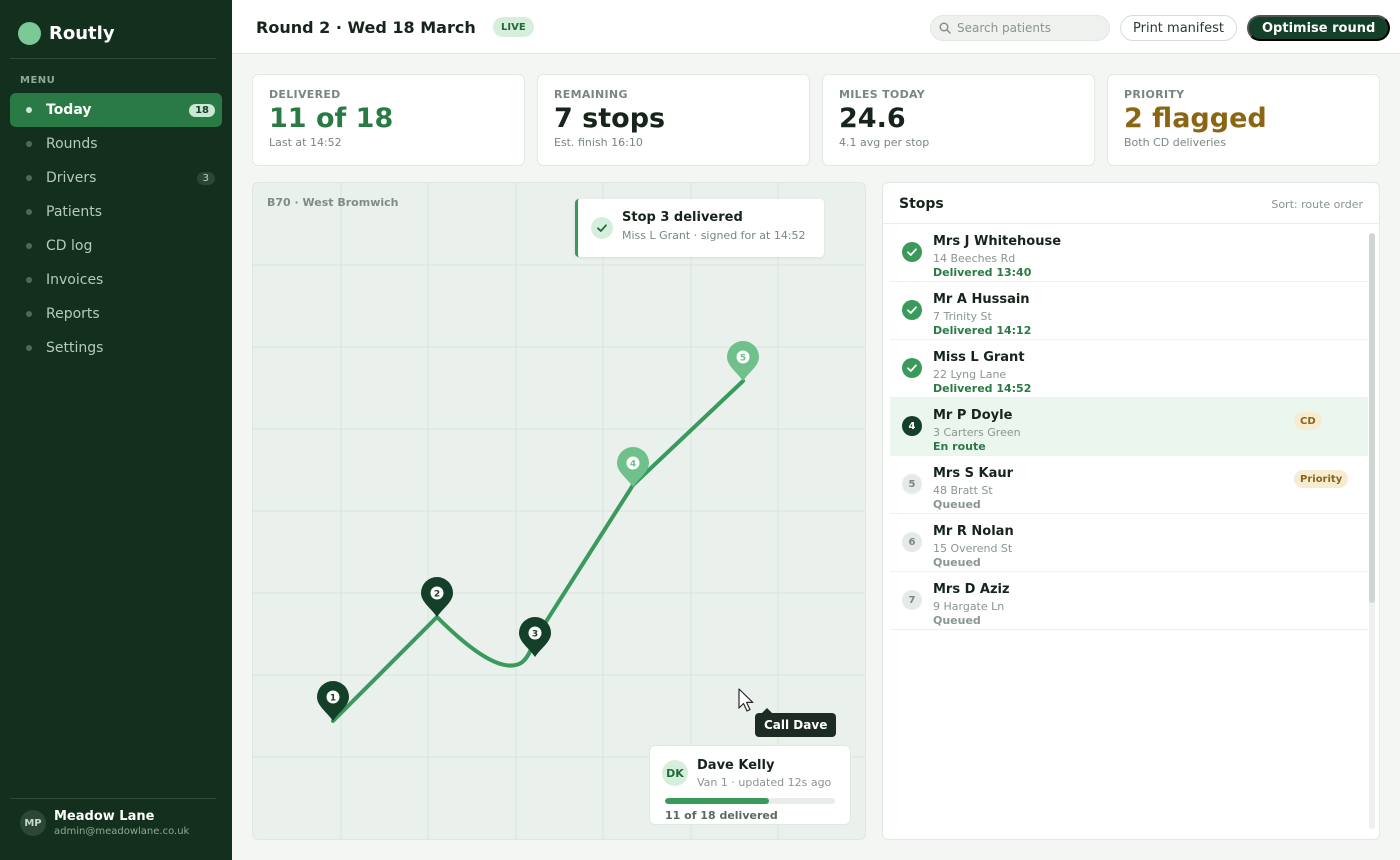 The width and height of the screenshot is (1400, 860). Describe the element at coordinates (945, 28) in the screenshot. I see `search-icon` at that location.